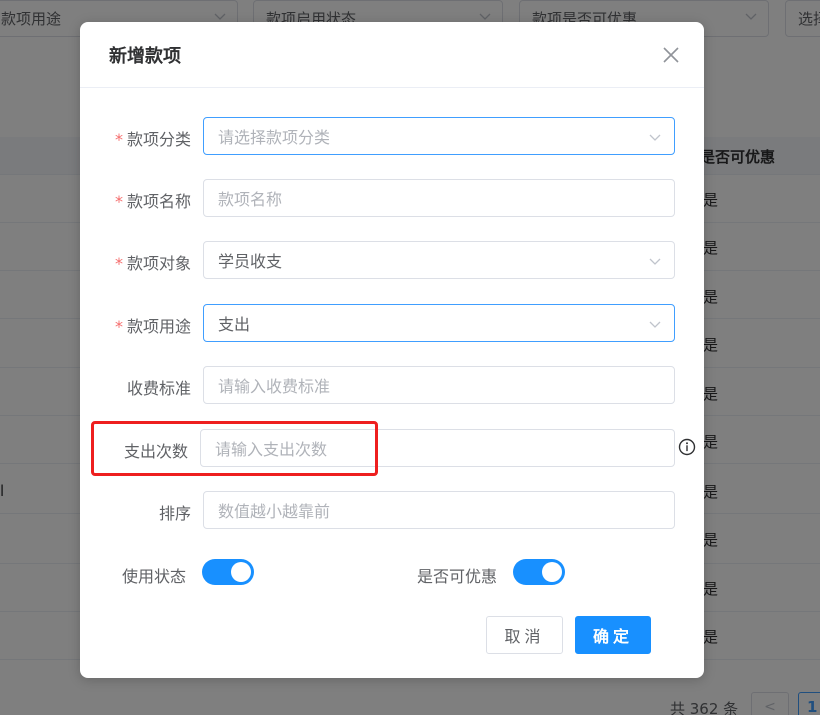  Describe the element at coordinates (234, 324) in the screenshot. I see `usage-value: 支出` at that location.